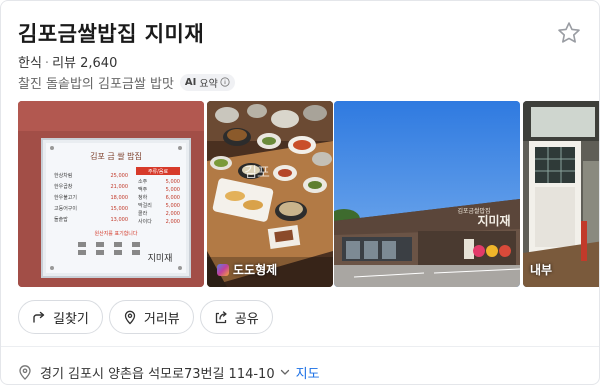  What do you see at coordinates (120, 209) in the screenshot?
I see `menu-price: 15,000` at bounding box center [120, 209].